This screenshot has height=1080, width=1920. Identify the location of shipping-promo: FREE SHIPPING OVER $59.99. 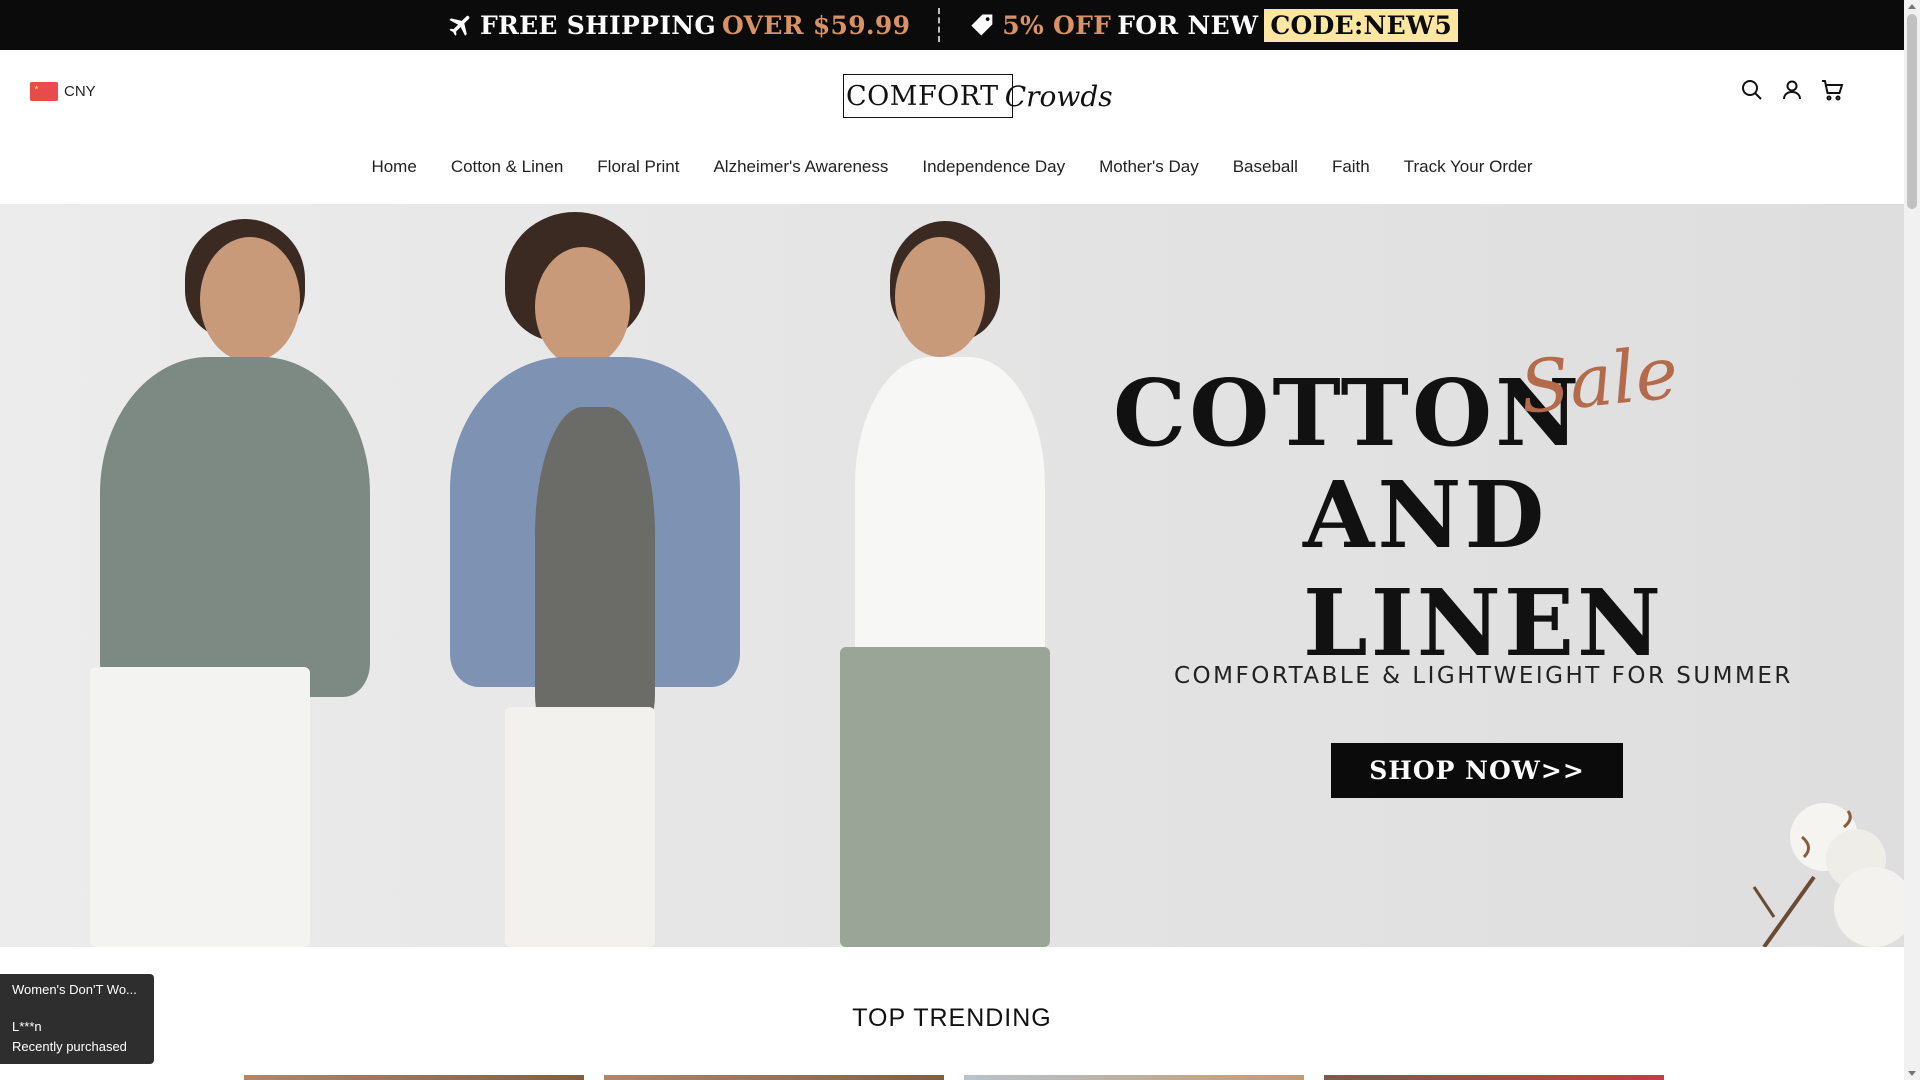
(678, 25).